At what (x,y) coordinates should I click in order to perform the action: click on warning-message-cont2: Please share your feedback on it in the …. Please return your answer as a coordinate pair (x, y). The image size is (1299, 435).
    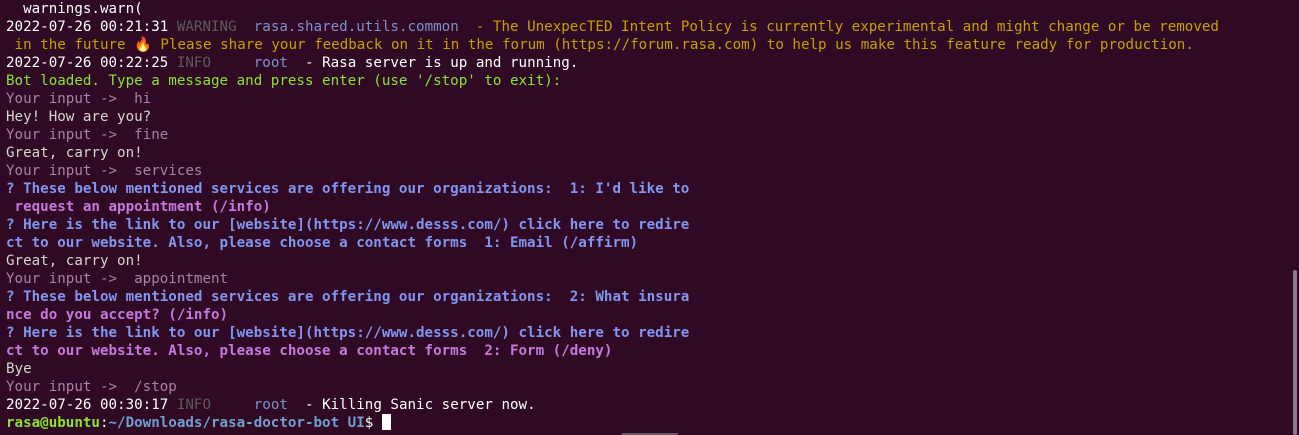
    Looking at the image, I should click on (672, 45).